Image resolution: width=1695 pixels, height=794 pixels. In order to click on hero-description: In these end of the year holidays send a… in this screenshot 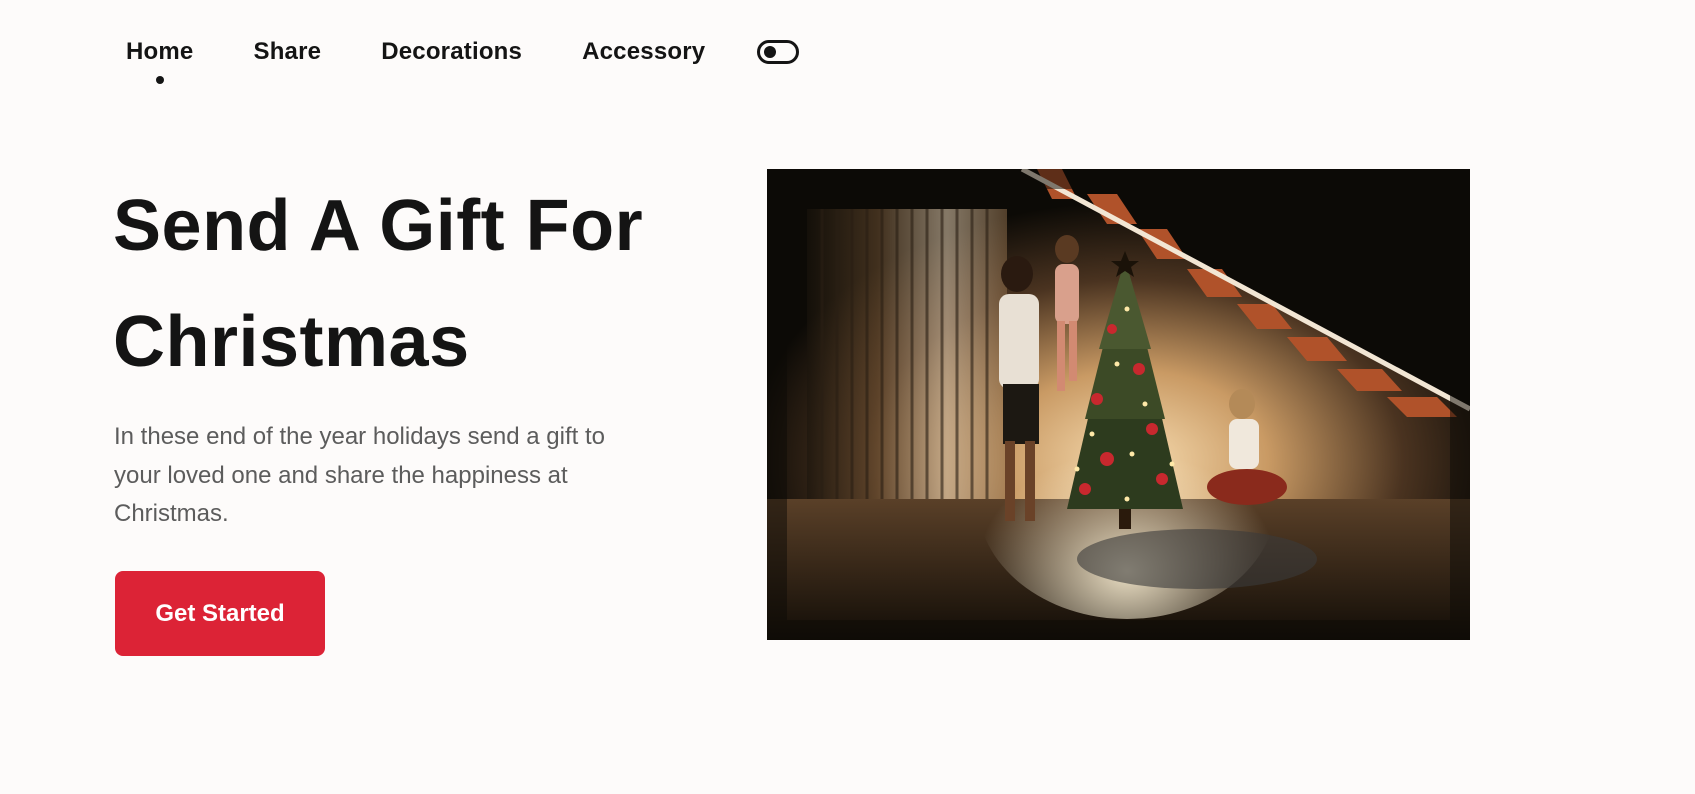, I will do `click(359, 475)`.